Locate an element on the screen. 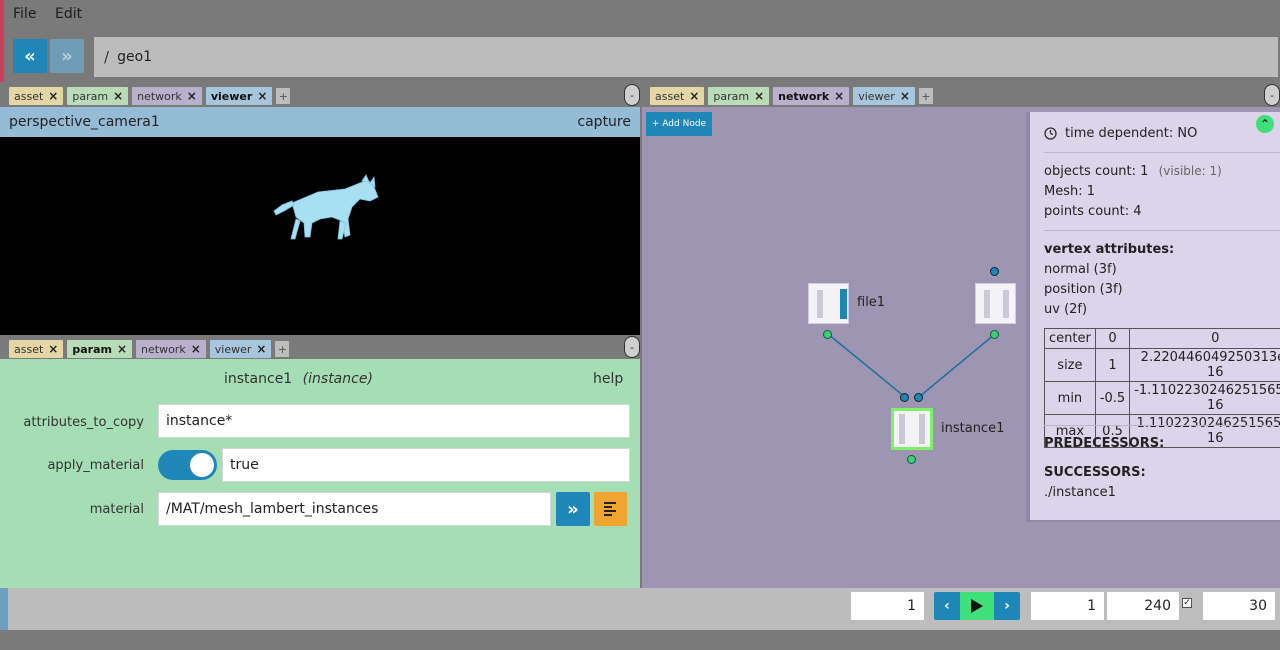 The height and width of the screenshot is (650, 1280). forward-button: » is located at coordinates (67, 56).